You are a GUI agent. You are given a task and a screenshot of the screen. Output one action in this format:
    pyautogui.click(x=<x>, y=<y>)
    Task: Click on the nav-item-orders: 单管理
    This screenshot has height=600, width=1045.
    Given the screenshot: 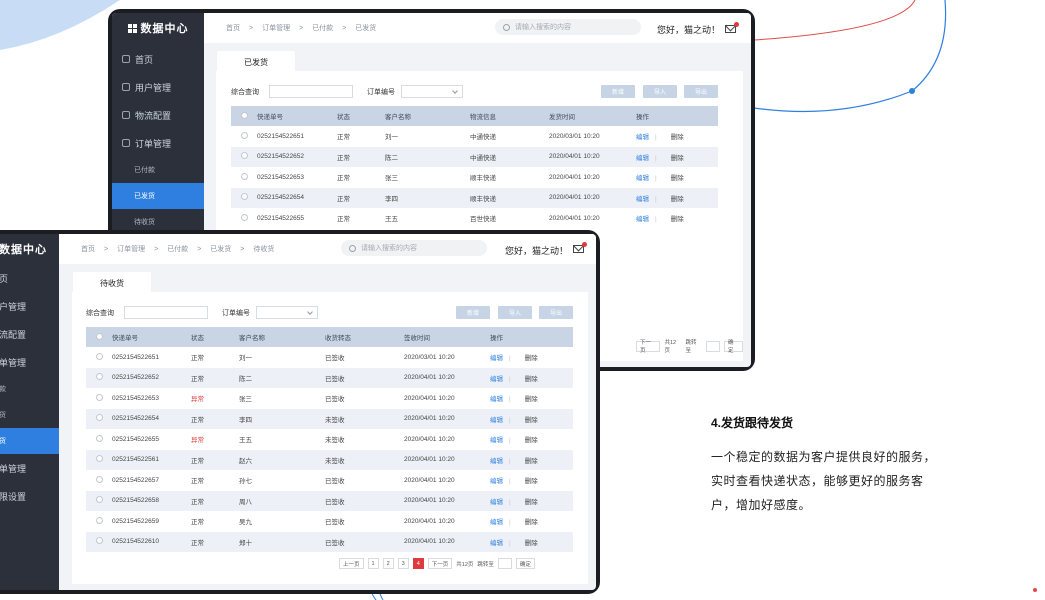 What is the action you would take?
    pyautogui.click(x=29, y=362)
    